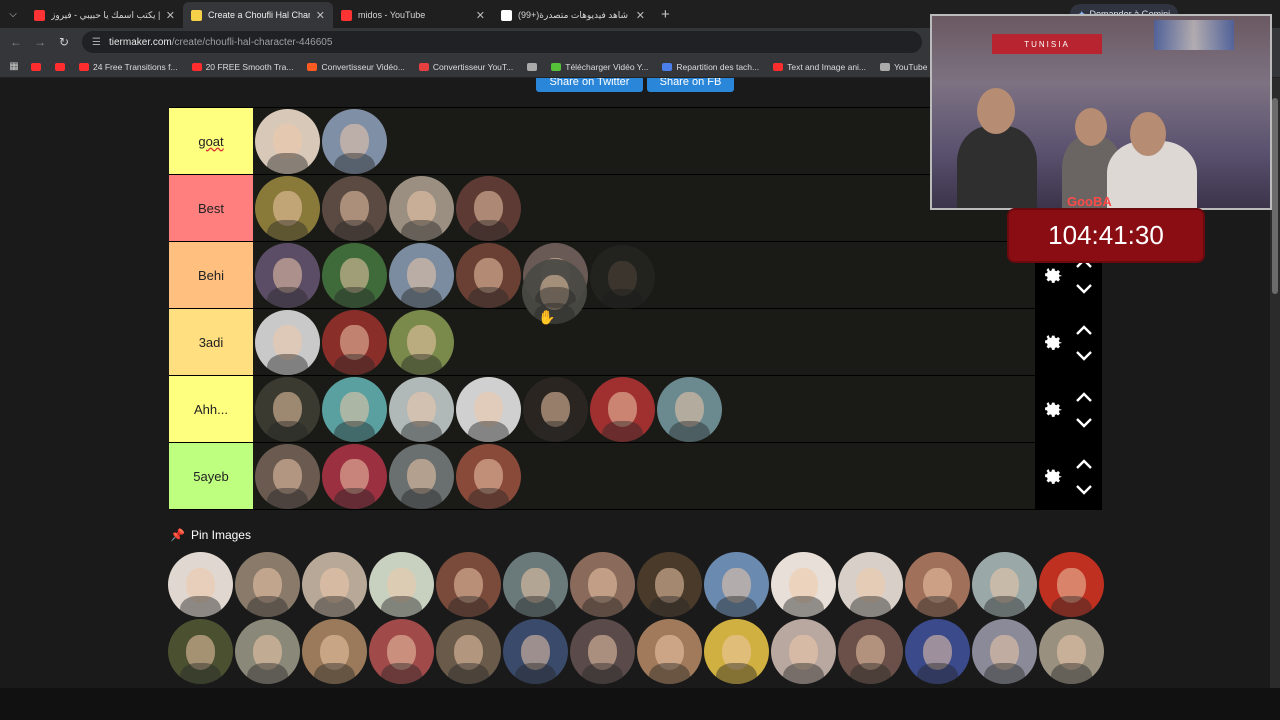 The image size is (1280, 720). I want to click on site-info-icon: ☰, so click(96, 42).